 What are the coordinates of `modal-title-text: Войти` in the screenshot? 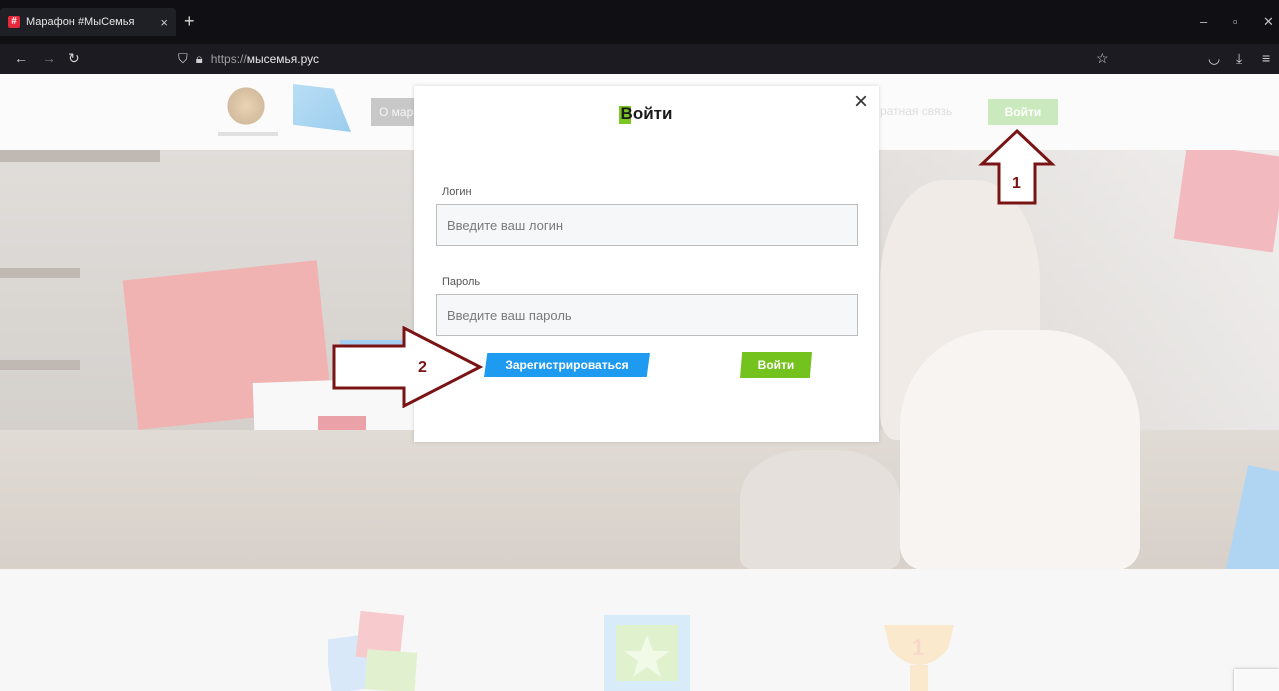 It's located at (646, 113).